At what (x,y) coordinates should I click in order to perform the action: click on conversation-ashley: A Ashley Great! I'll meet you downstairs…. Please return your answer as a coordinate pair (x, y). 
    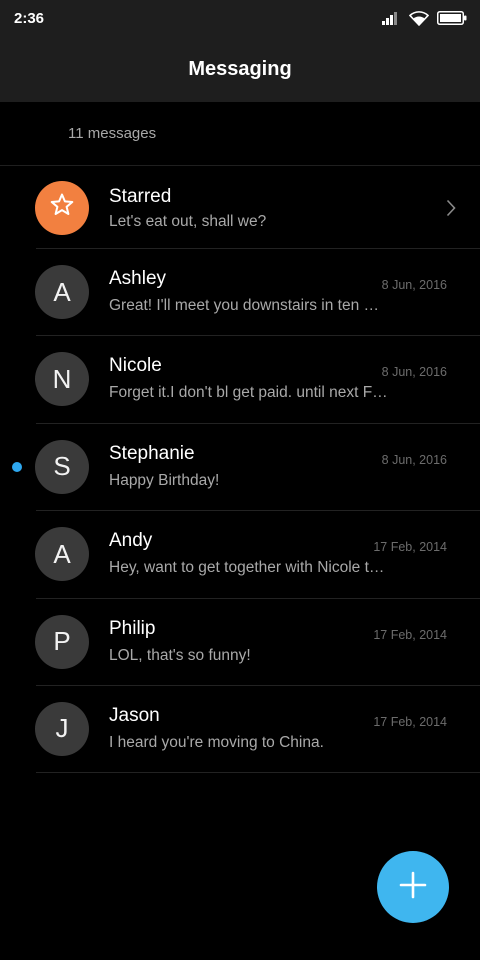
    Looking at the image, I should click on (240, 293).